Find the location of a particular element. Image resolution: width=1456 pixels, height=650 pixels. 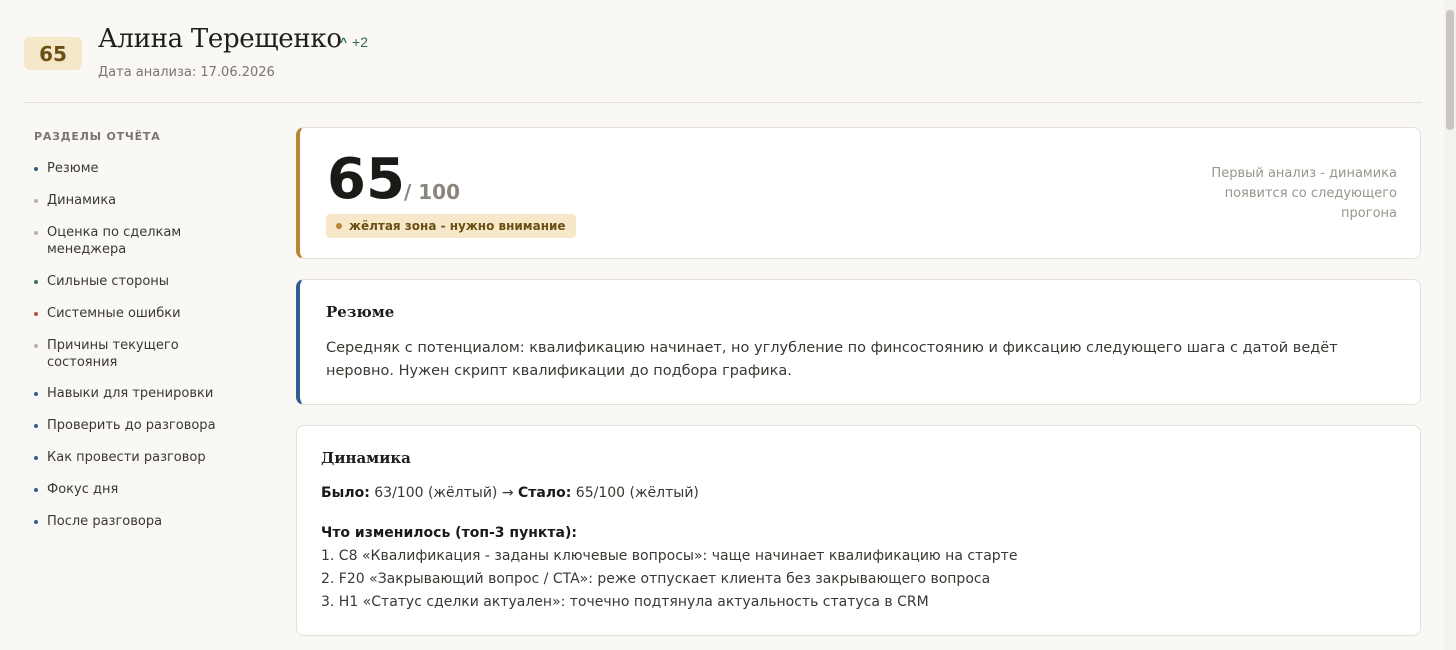

zone-badge: жёлтая зона - нужно внимание is located at coordinates (451, 226).